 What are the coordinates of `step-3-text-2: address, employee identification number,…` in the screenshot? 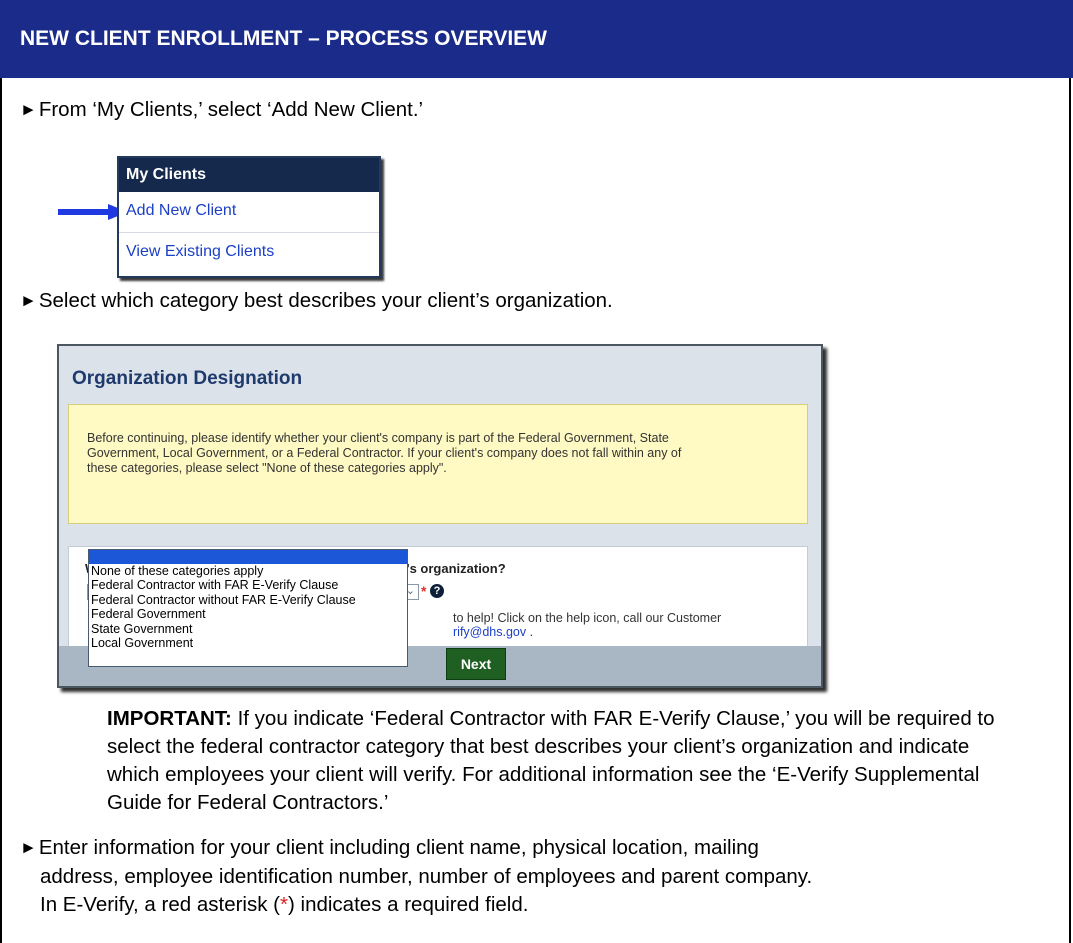 It's located at (426, 876).